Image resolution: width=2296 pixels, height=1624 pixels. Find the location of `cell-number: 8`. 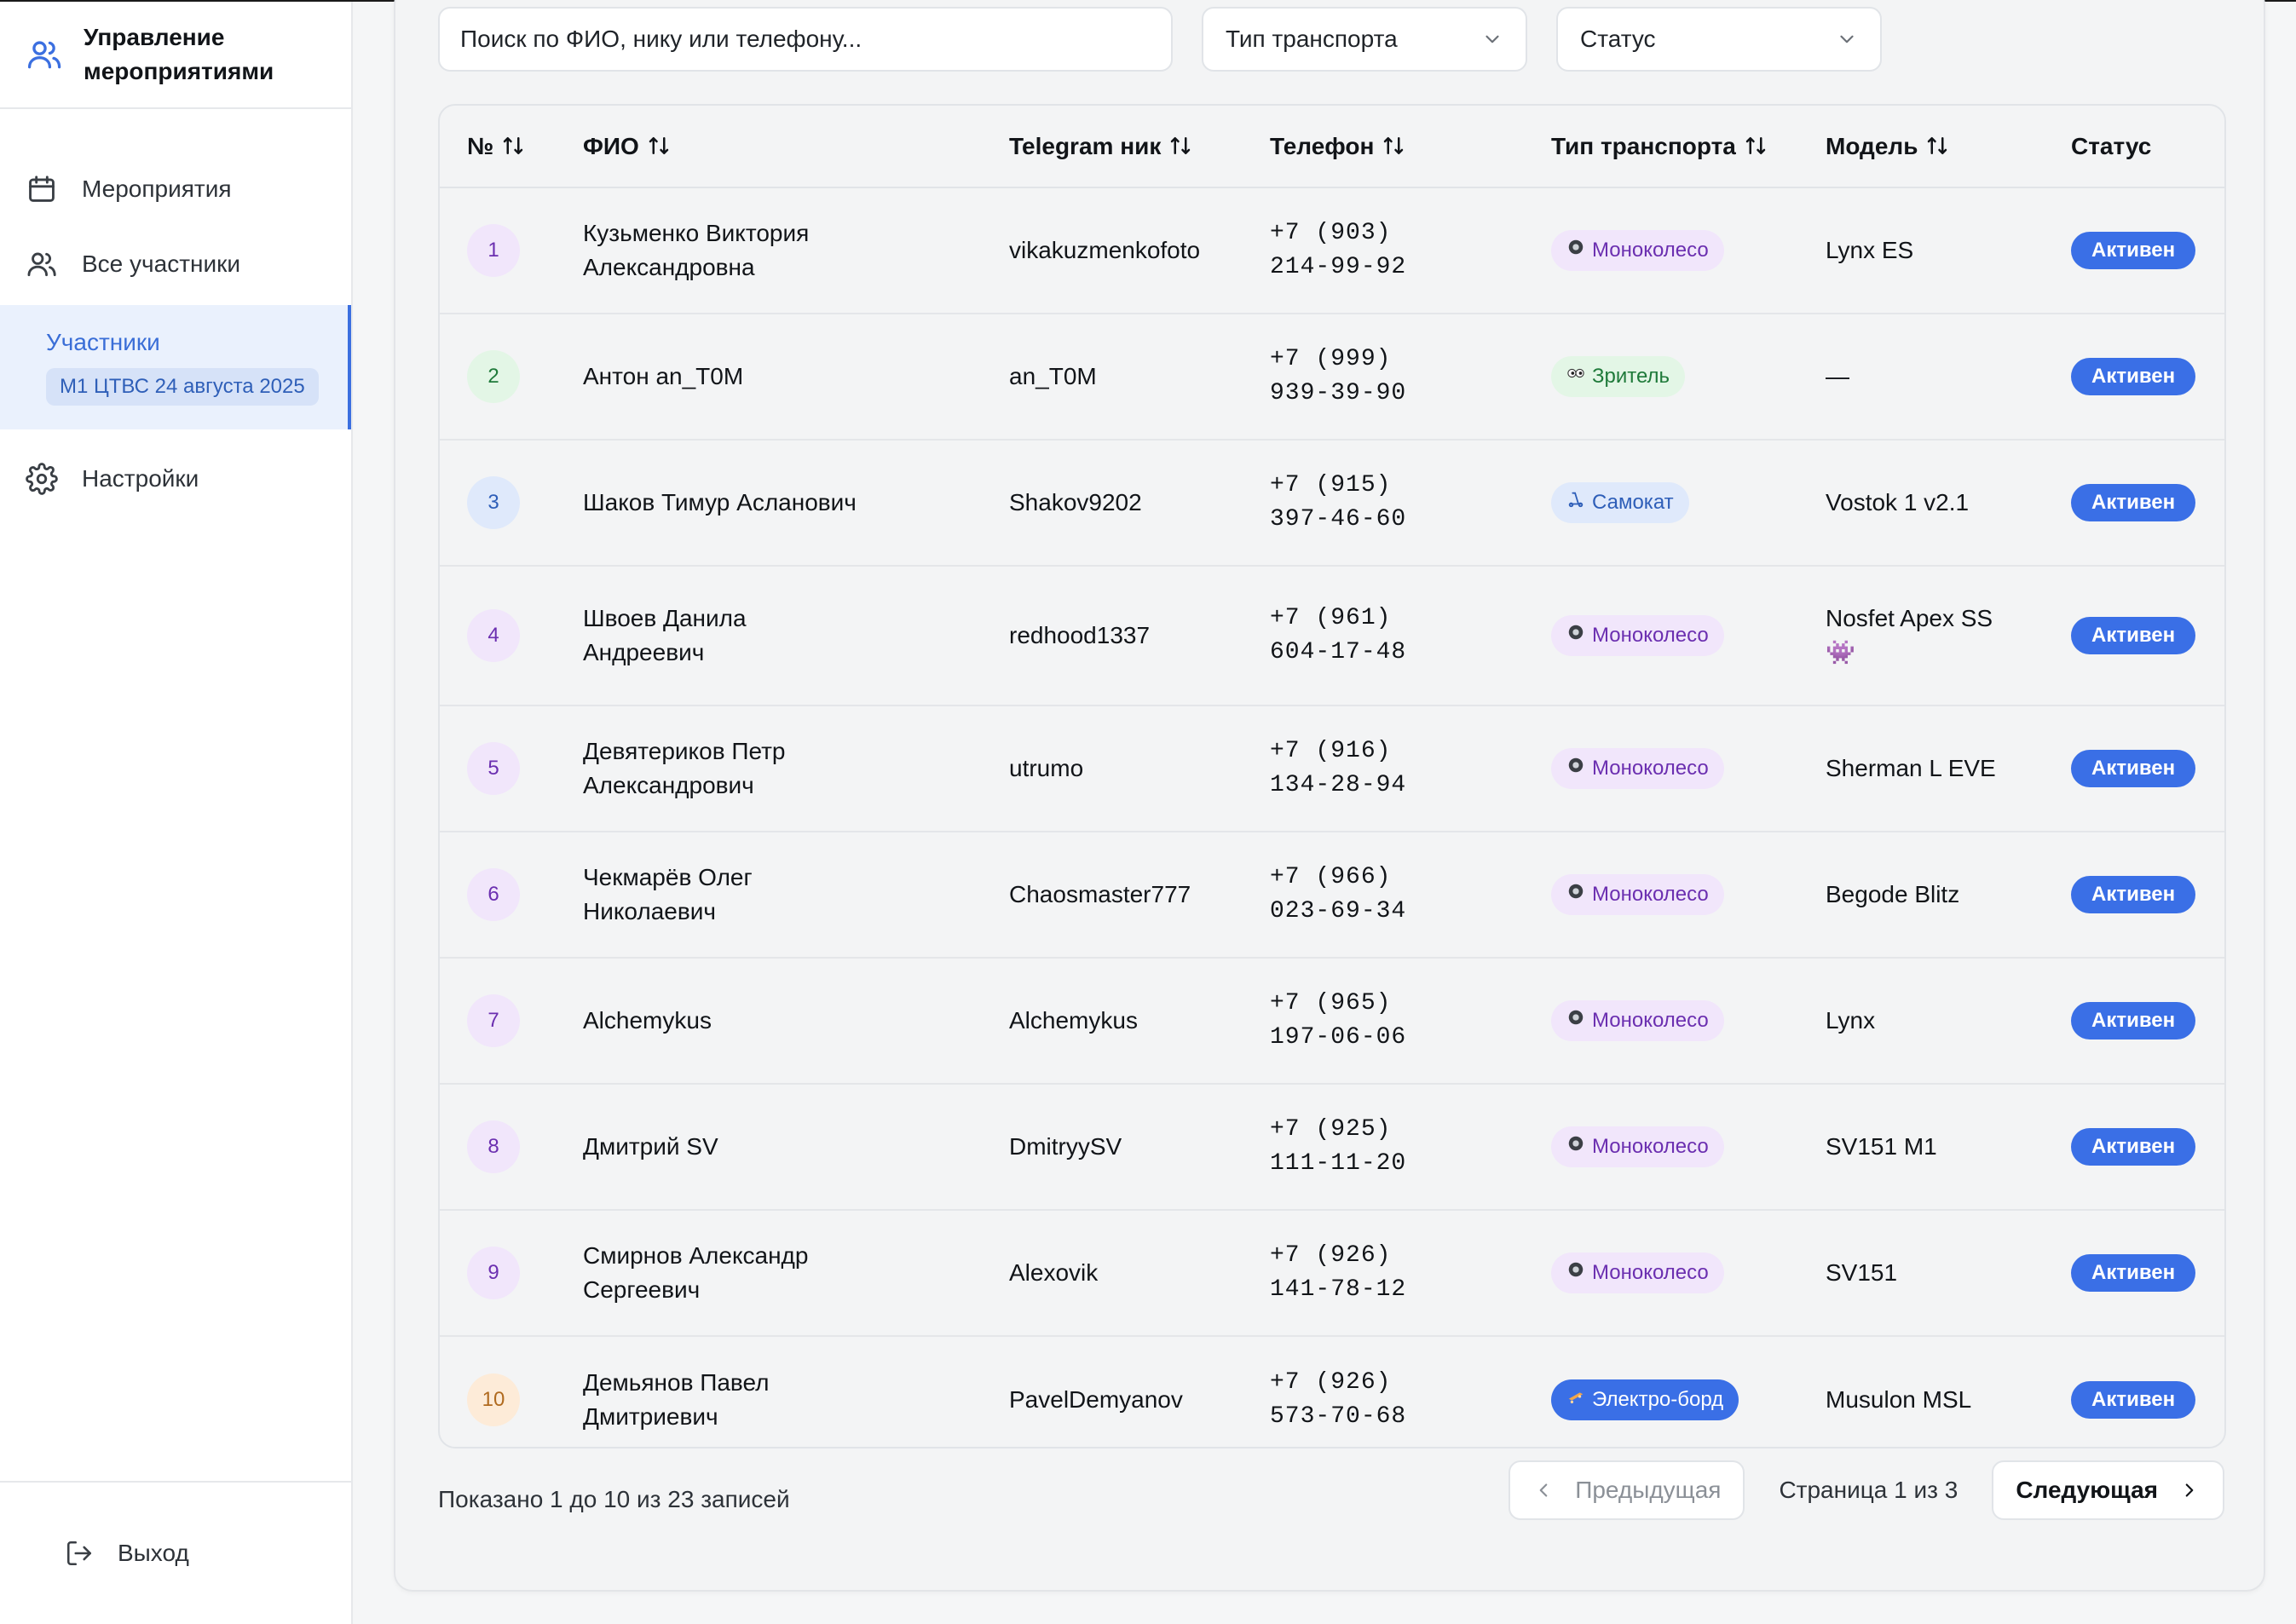

cell-number: 8 is located at coordinates (512, 1147).